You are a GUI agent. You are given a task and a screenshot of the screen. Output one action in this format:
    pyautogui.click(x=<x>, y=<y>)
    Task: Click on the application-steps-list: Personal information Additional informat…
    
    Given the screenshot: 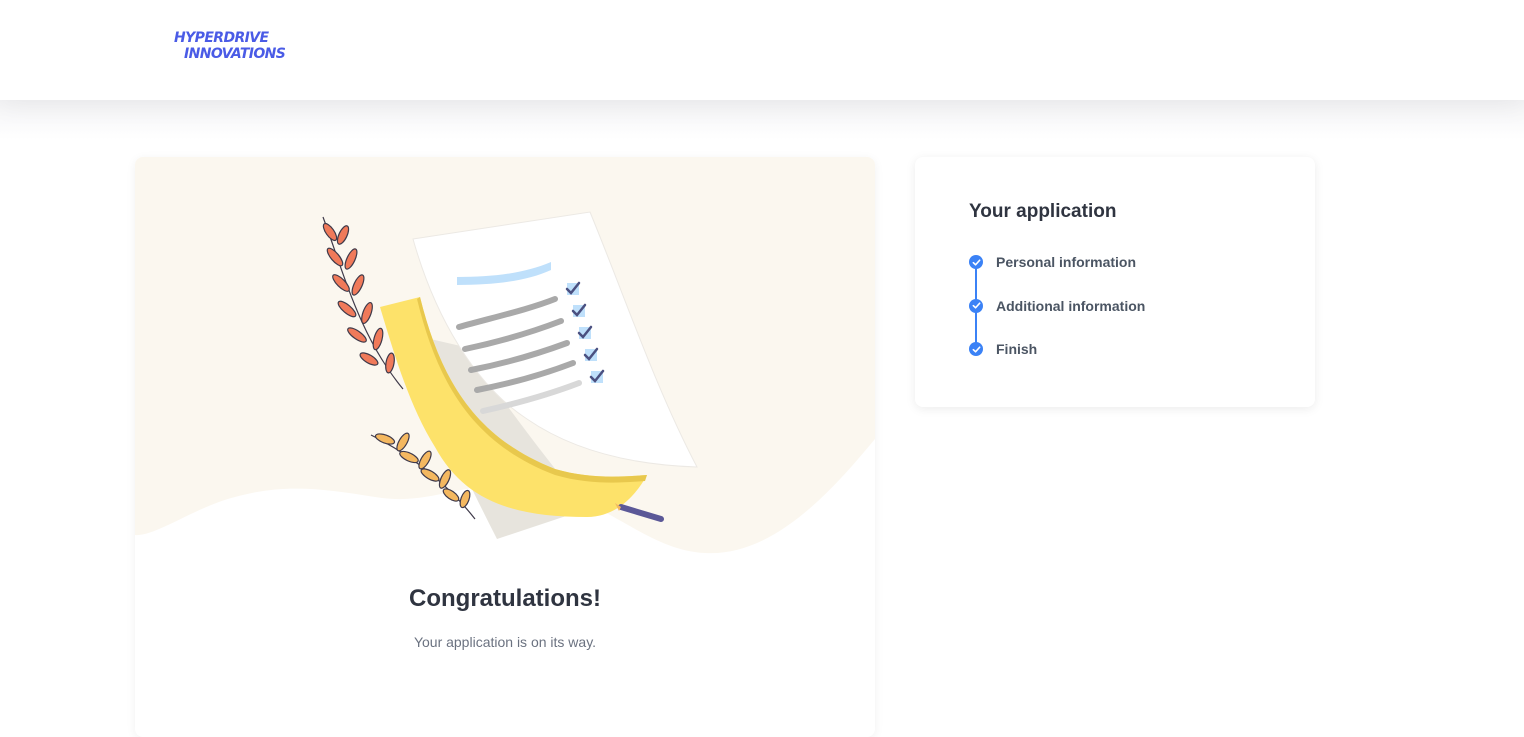 What is the action you would take?
    pyautogui.click(x=1057, y=319)
    